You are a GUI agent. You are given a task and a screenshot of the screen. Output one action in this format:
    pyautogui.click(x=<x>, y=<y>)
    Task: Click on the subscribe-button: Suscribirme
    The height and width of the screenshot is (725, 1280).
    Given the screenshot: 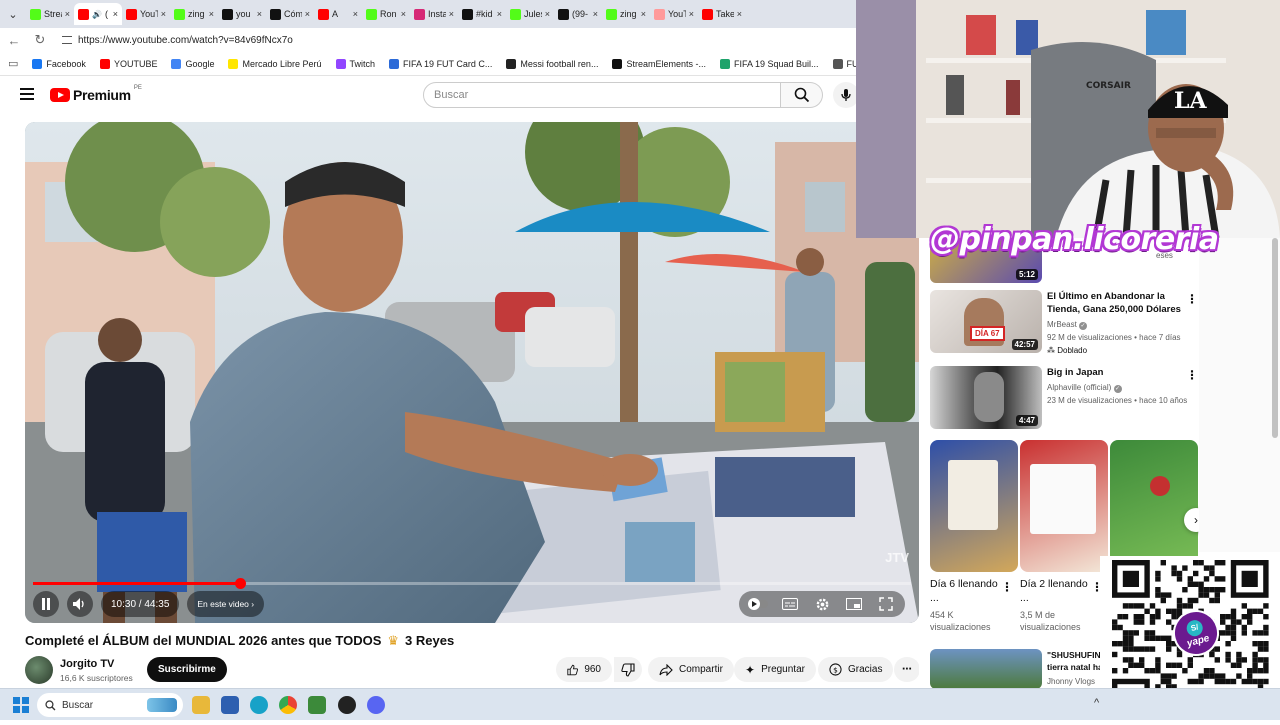 What is the action you would take?
    pyautogui.click(x=187, y=669)
    